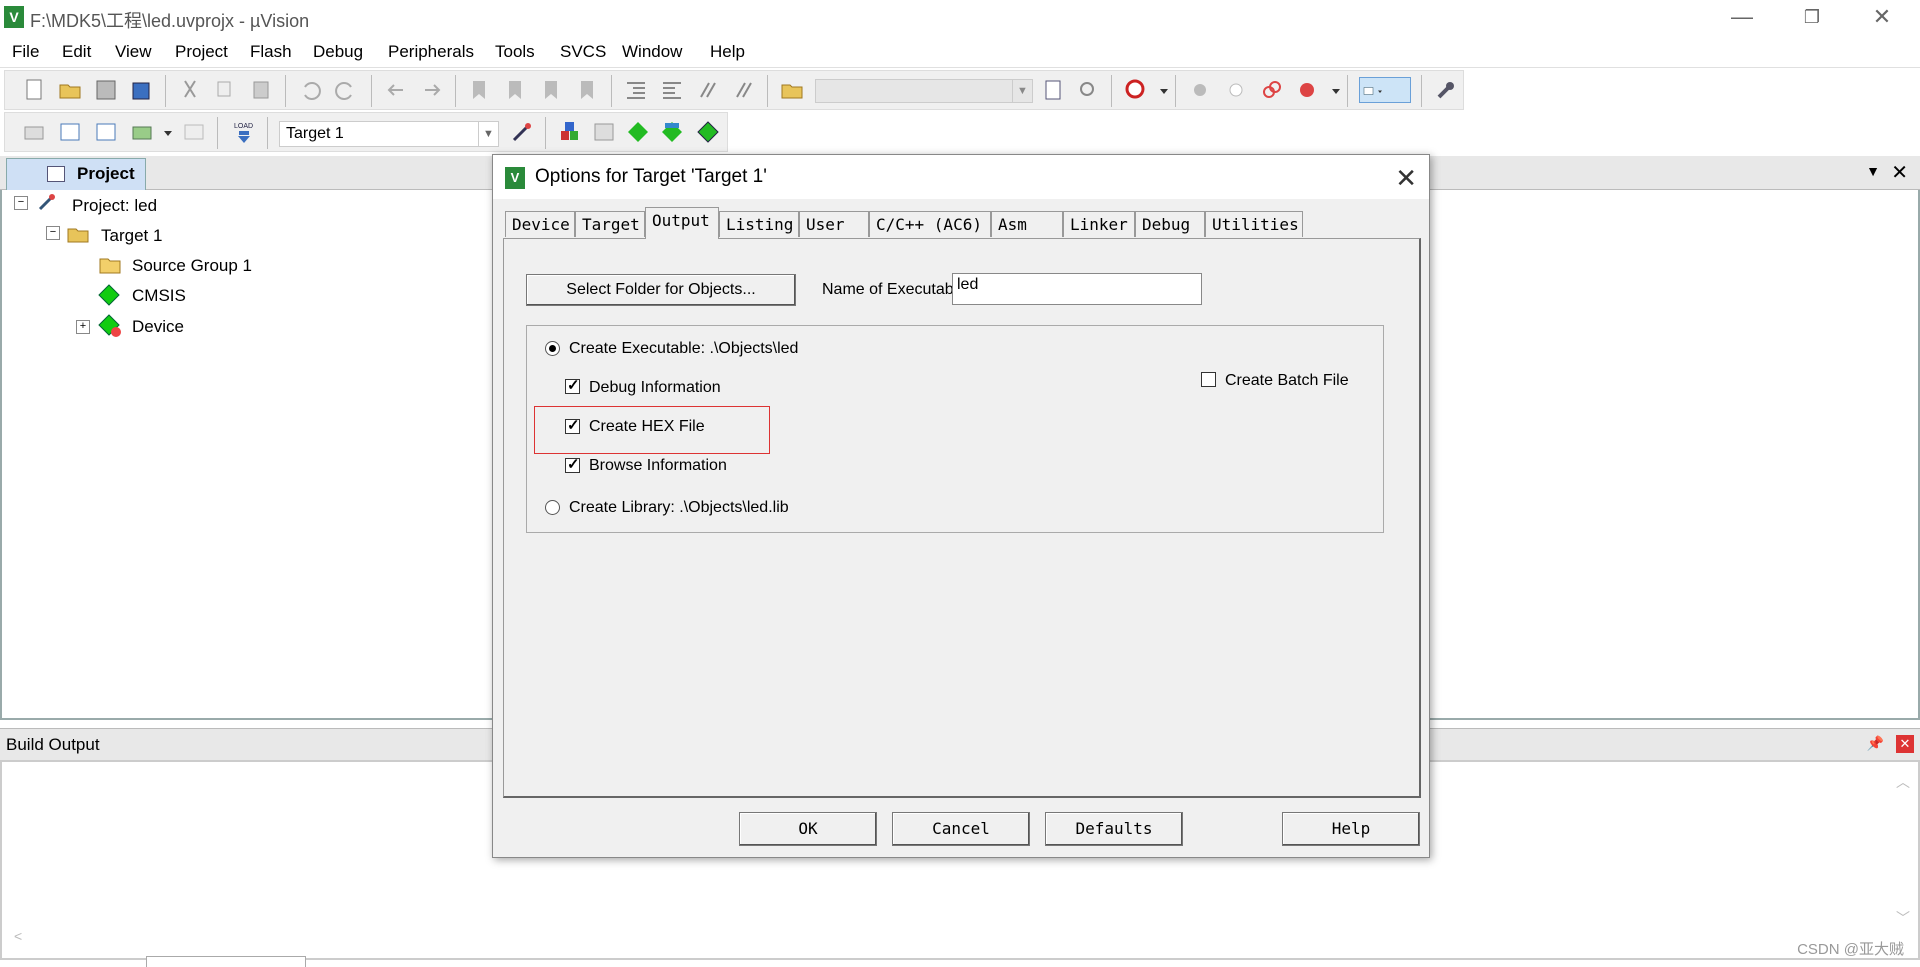  Describe the element at coordinates (271, 52) in the screenshot. I see `menu-flash: Flash` at that location.